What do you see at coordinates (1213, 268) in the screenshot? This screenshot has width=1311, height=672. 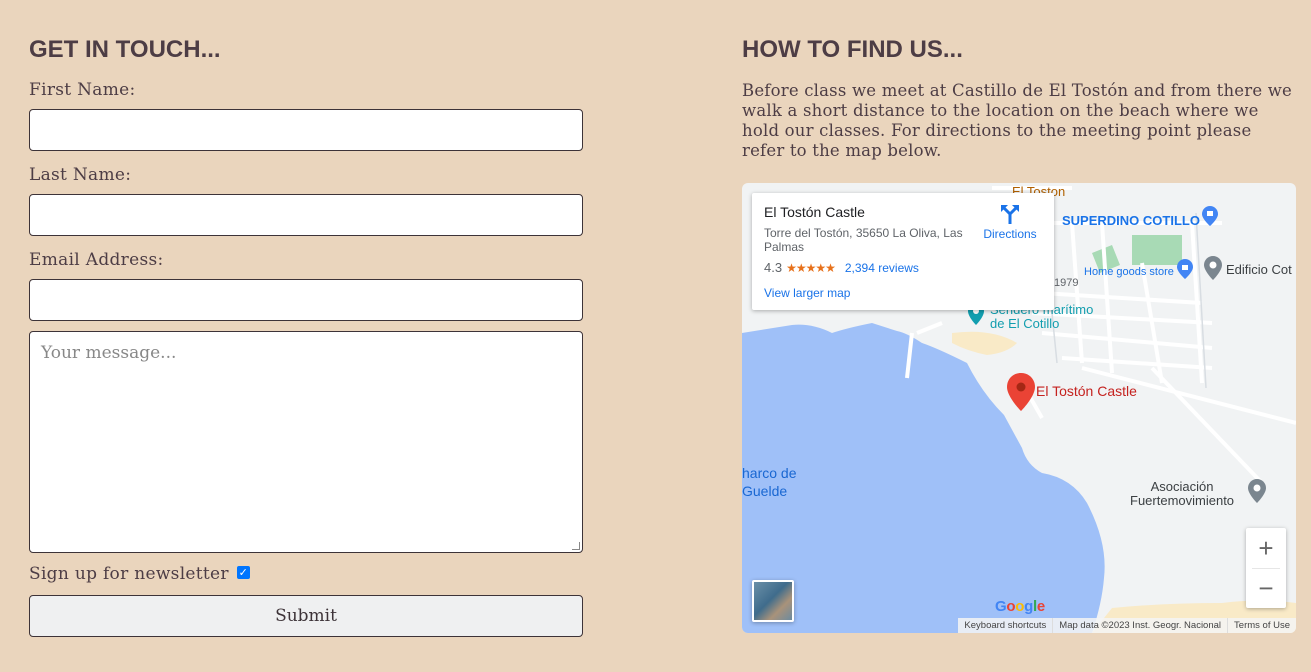 I see `building-pin-icon` at bounding box center [1213, 268].